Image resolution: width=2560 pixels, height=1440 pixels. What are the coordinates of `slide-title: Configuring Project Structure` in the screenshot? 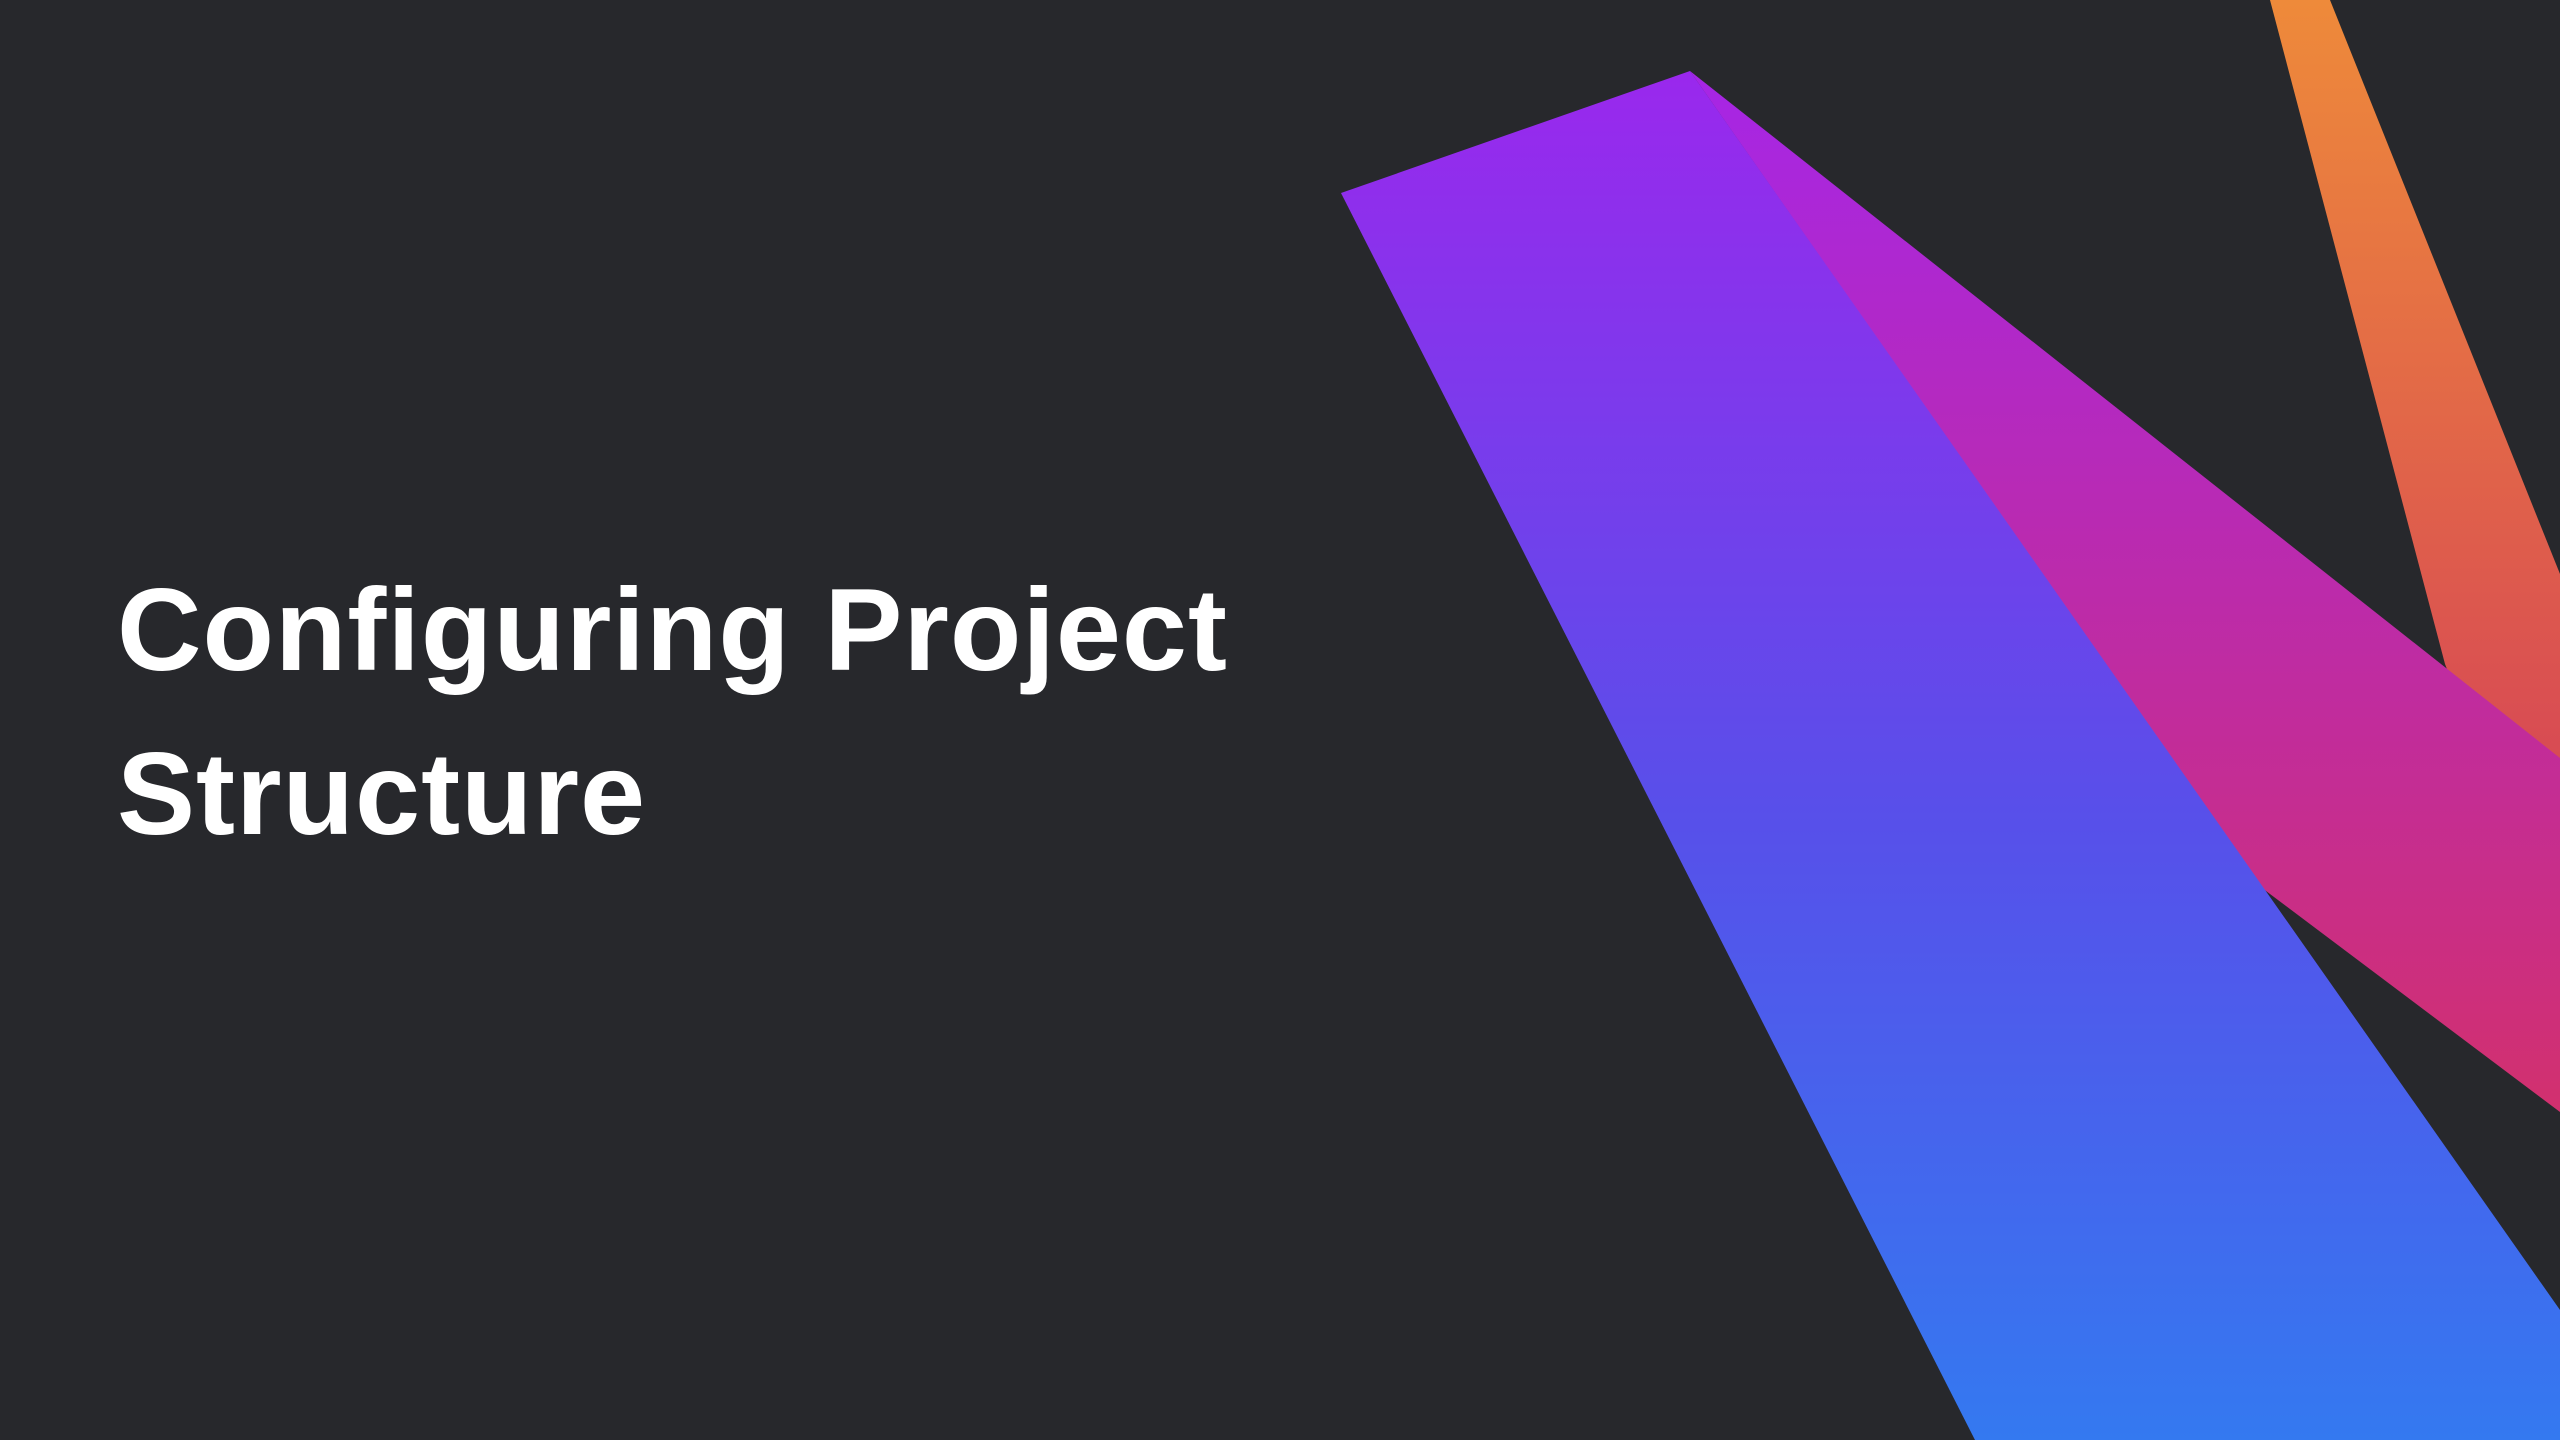 It's located at (767, 712).